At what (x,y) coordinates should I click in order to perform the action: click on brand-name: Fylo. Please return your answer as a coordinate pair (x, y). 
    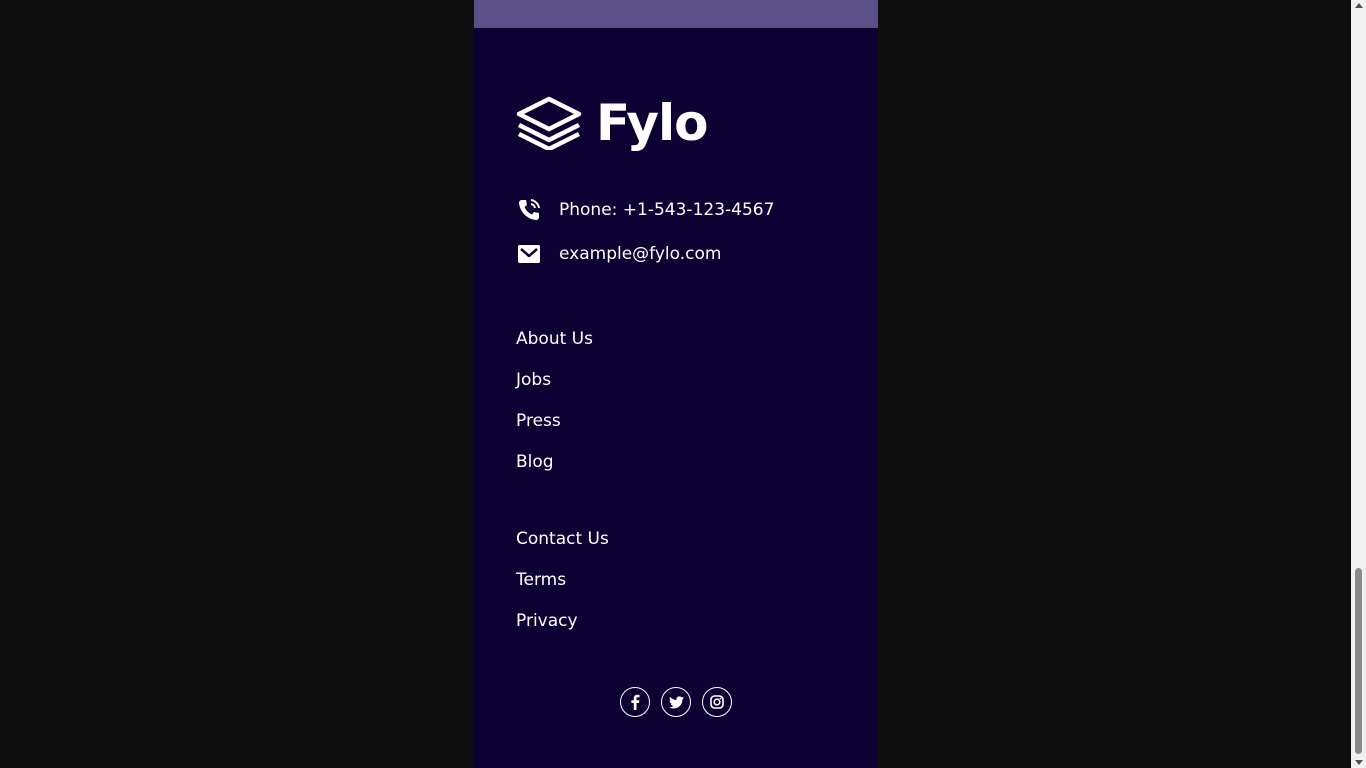
    Looking at the image, I should click on (652, 123).